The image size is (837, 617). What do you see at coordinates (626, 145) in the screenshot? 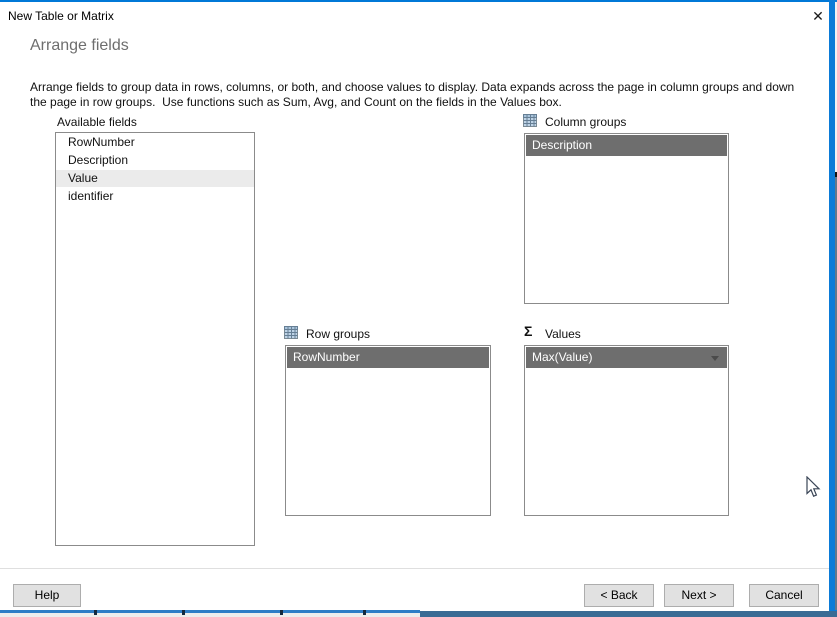
I see `column-group-item: Description` at bounding box center [626, 145].